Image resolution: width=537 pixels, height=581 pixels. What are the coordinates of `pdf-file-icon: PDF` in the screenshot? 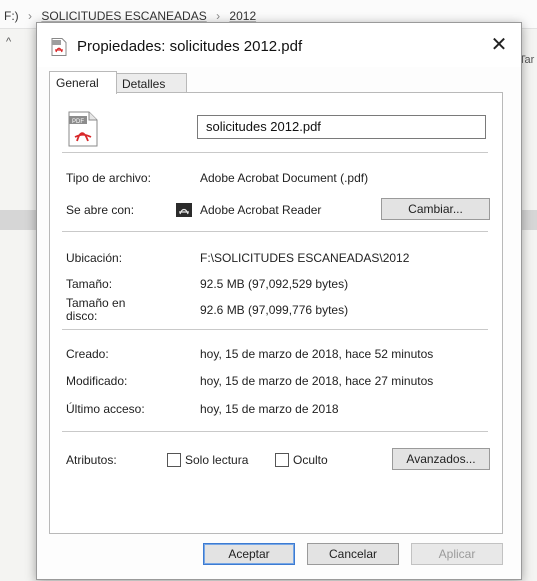 It's located at (83, 129).